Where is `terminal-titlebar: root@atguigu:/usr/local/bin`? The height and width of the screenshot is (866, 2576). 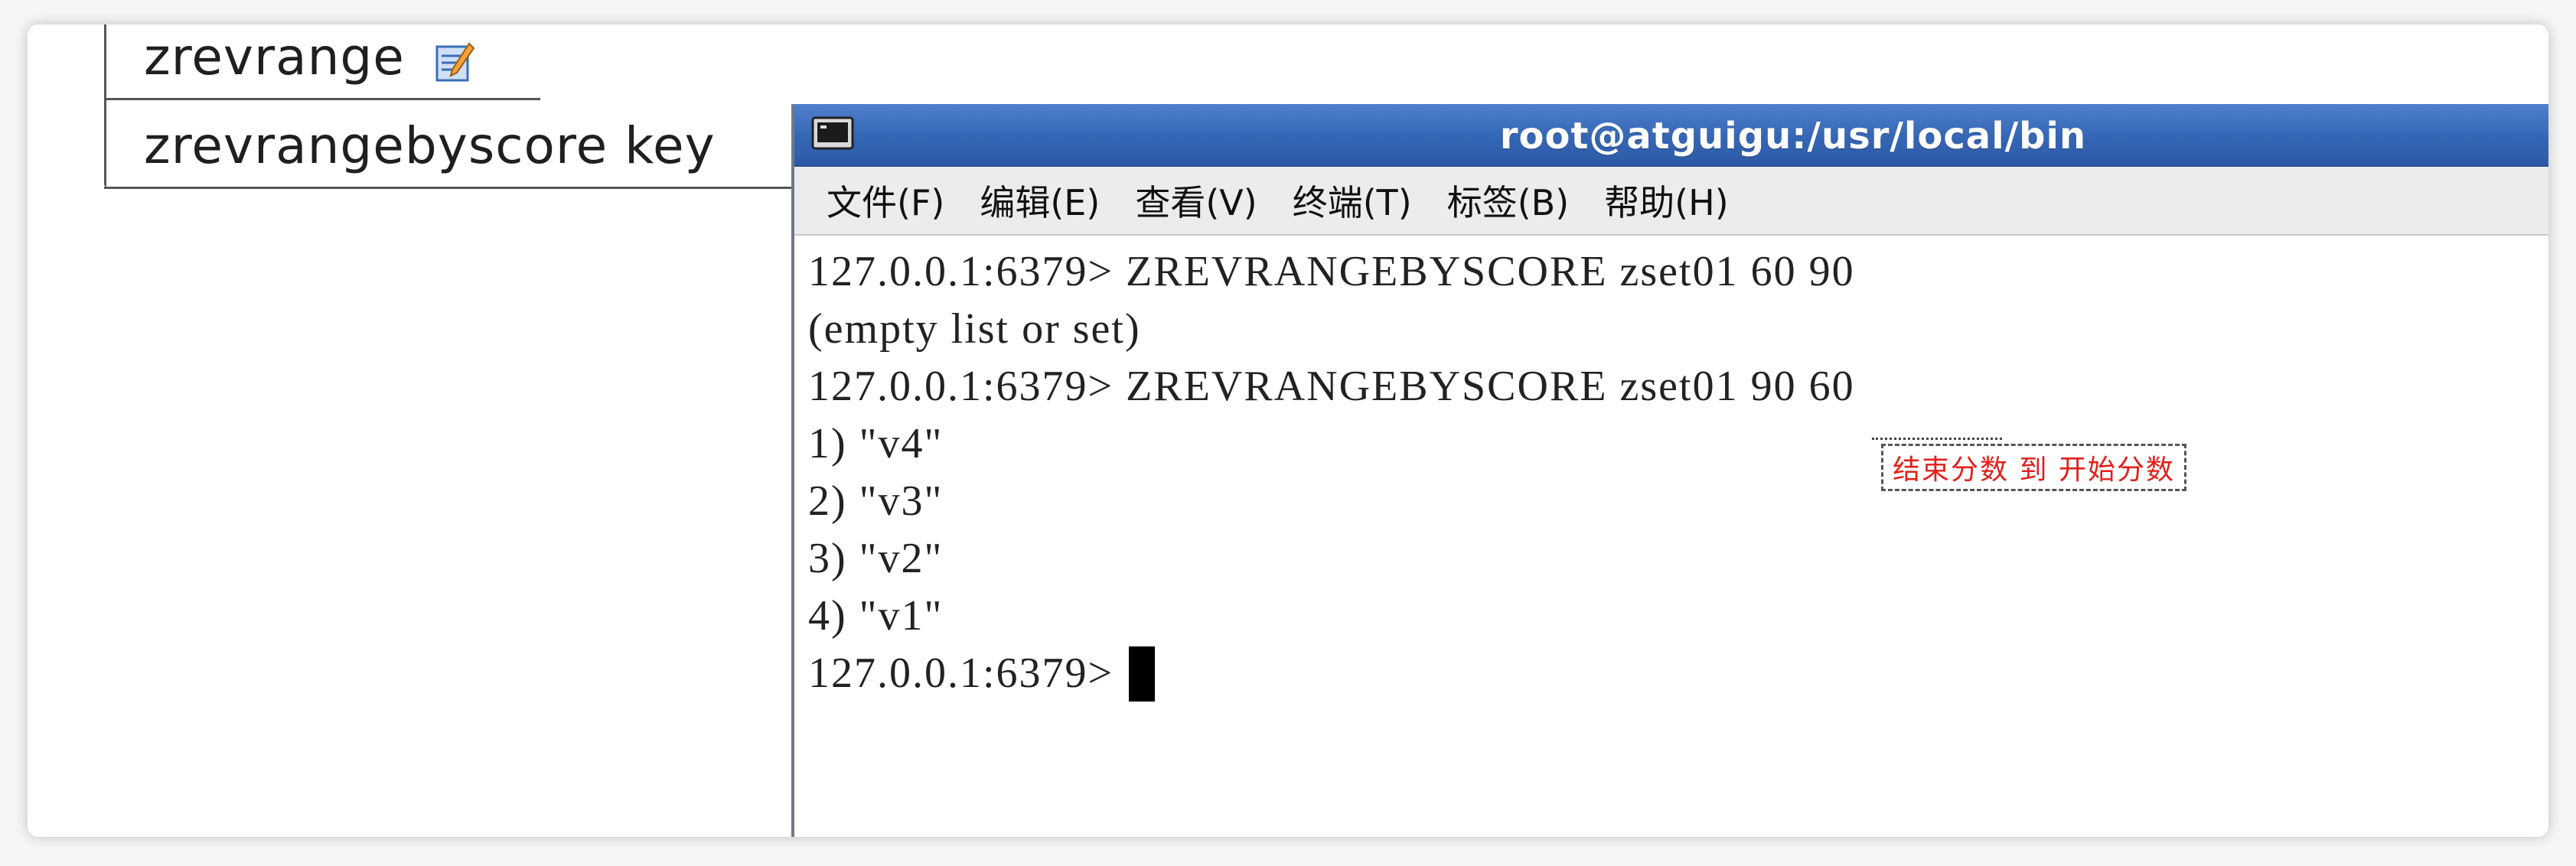 terminal-titlebar: root@atguigu:/usr/local/bin is located at coordinates (1671, 135).